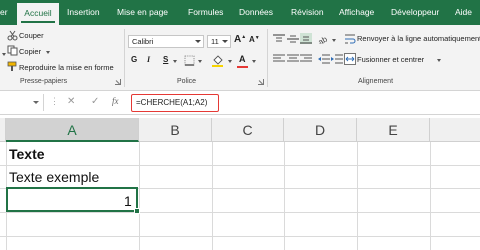 This screenshot has height=250, width=480. I want to click on orientation-dropdown-caret, so click(334, 40).